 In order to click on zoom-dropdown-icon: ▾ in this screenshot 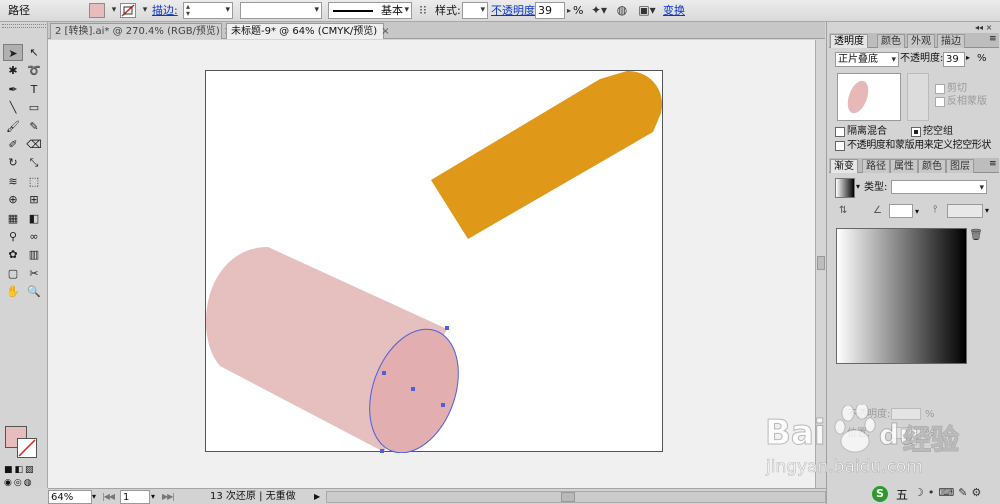, I will do `click(96, 497)`.